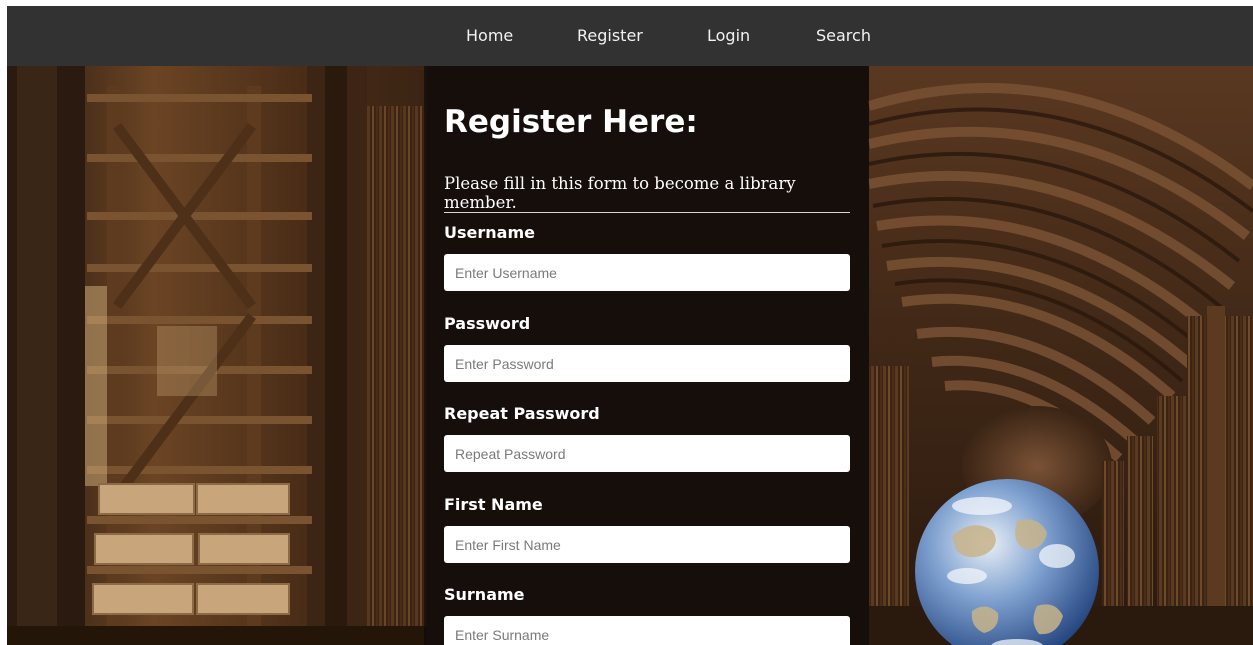 This screenshot has width=1253, height=645. What do you see at coordinates (489, 36) in the screenshot?
I see `nav-home-link: Home` at bounding box center [489, 36].